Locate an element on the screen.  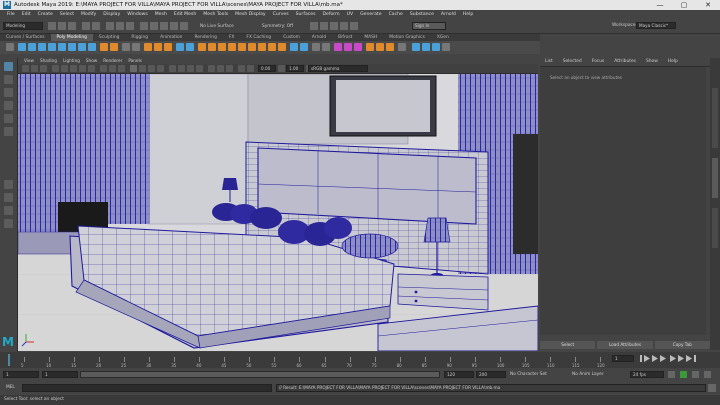
menu-set-dropdown: Modeling is located at coordinates (23, 26).